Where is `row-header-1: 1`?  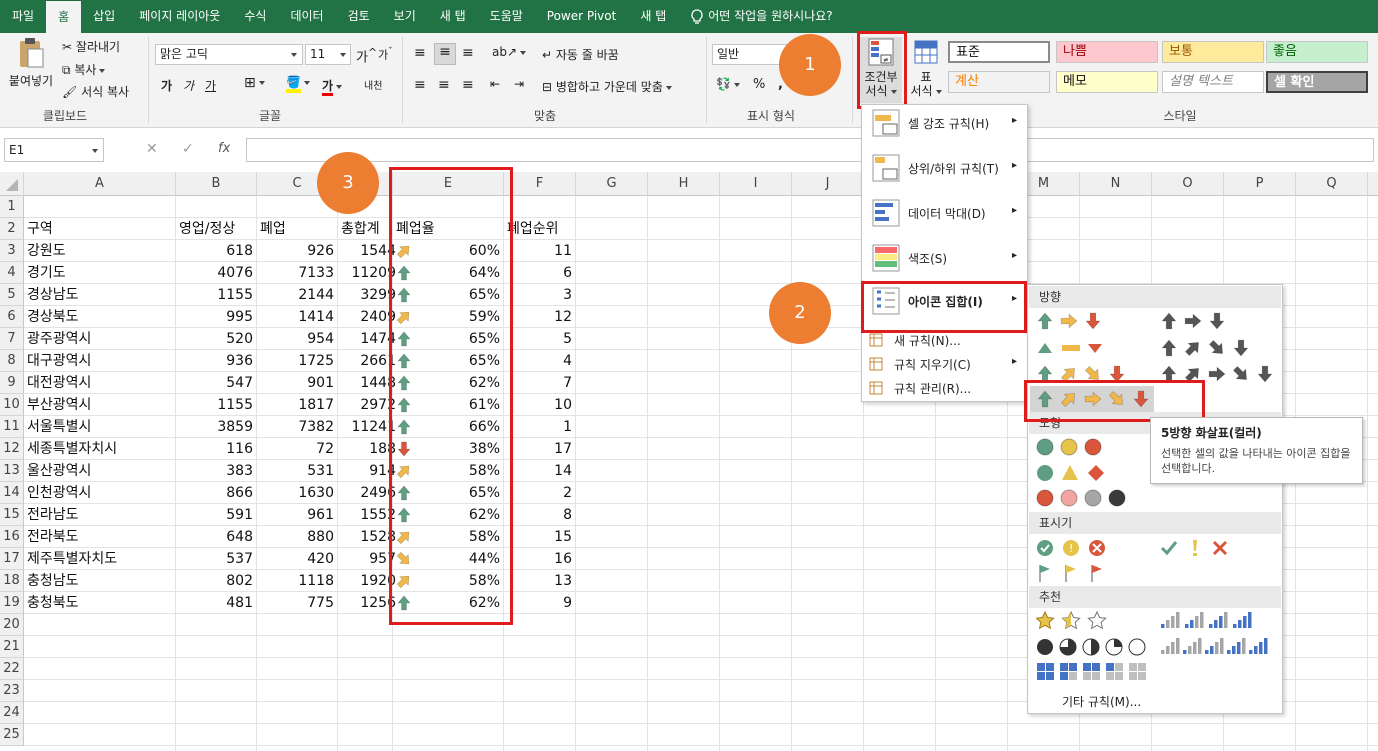
row-header-1: 1 is located at coordinates (12, 207).